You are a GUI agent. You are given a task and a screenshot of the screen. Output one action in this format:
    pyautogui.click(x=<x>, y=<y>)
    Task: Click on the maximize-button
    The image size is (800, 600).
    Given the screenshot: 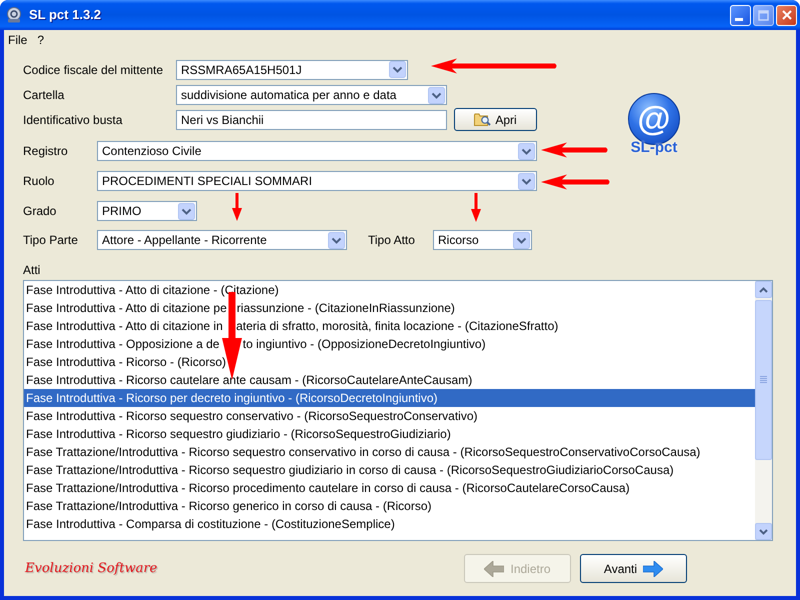 What is the action you would take?
    pyautogui.click(x=763, y=15)
    